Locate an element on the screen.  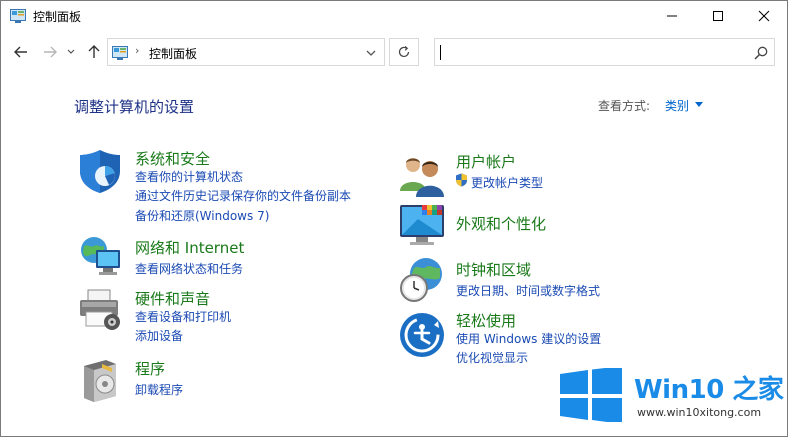
category-title-programs: 程序 is located at coordinates (150, 368).